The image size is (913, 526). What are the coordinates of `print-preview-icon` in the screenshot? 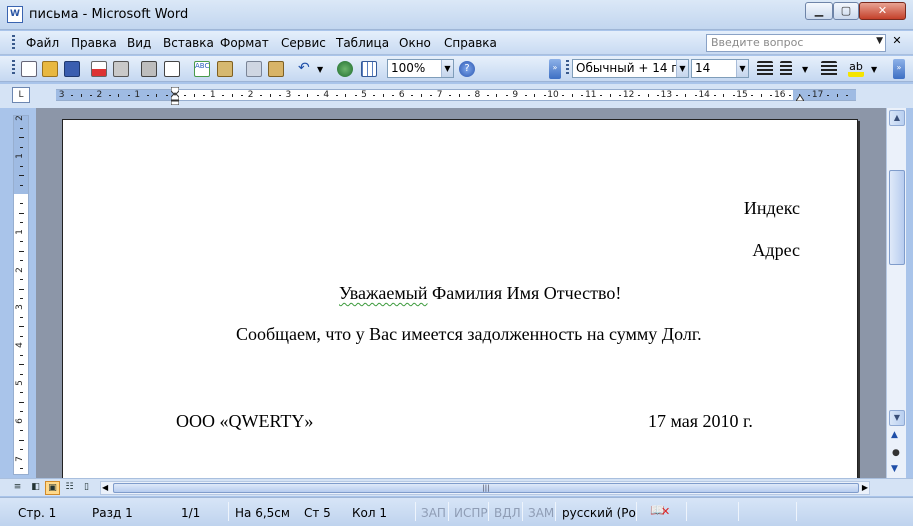 It's located at (172, 69).